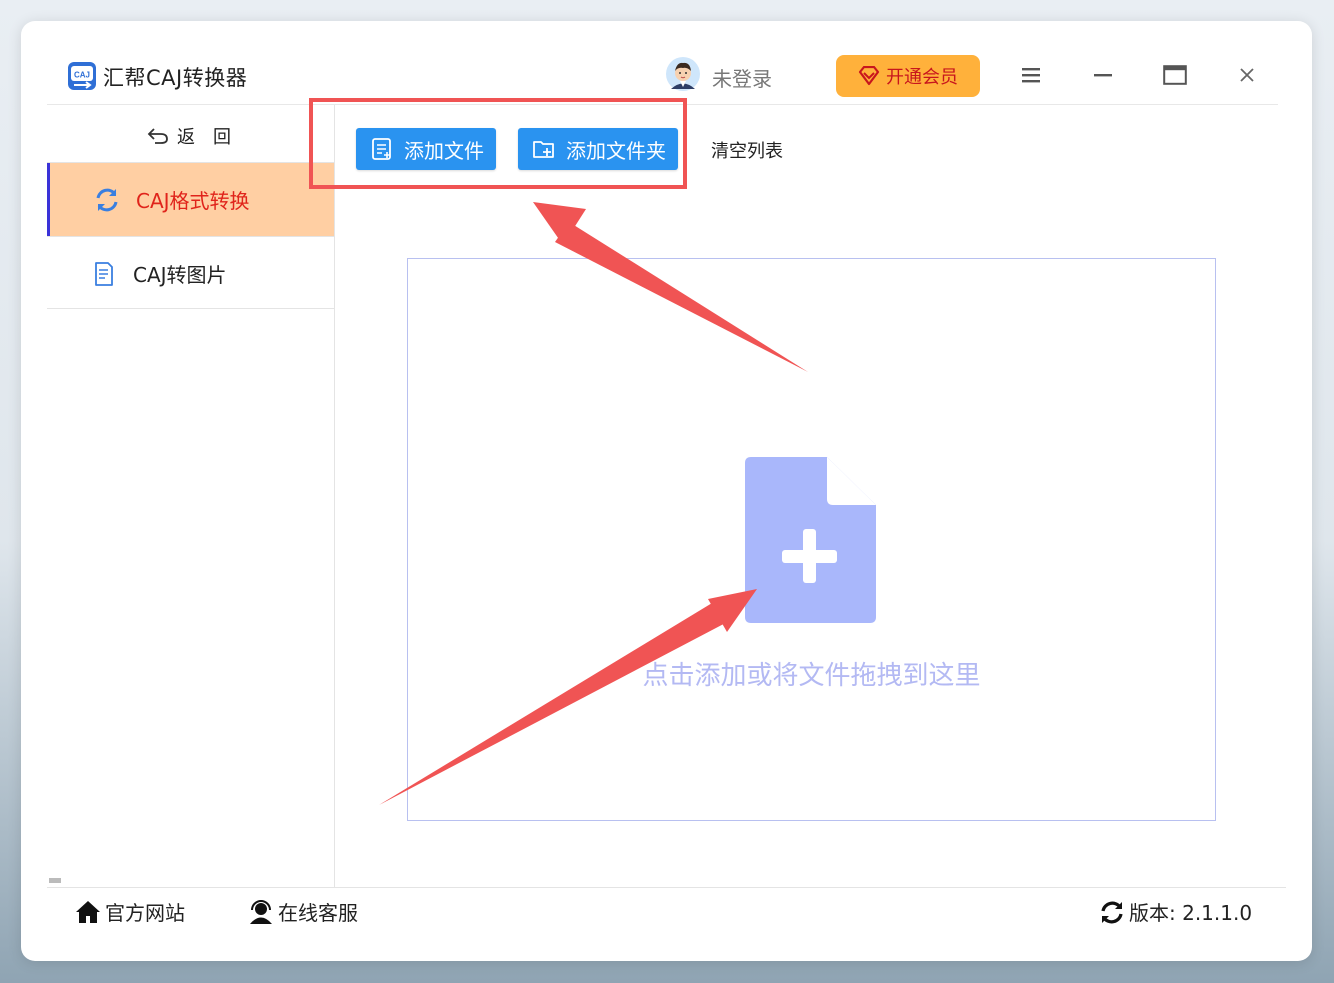 The image size is (1334, 983). I want to click on back-arrow-icon, so click(157, 136).